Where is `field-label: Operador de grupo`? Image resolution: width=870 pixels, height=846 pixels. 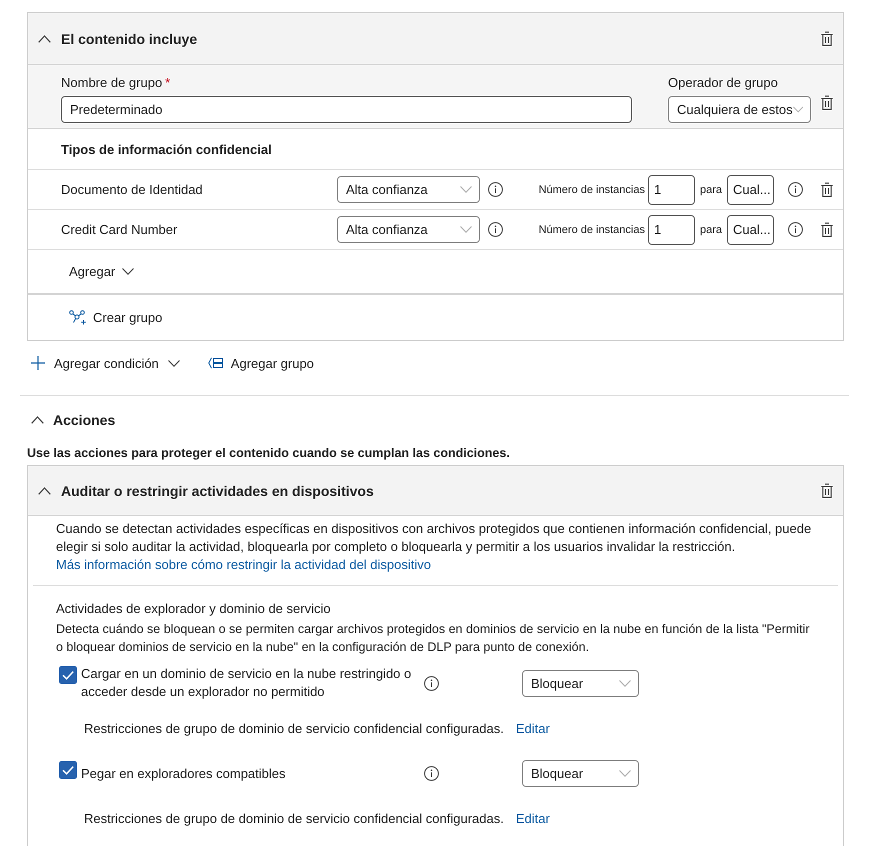 field-label: Operador de grupo is located at coordinates (723, 83).